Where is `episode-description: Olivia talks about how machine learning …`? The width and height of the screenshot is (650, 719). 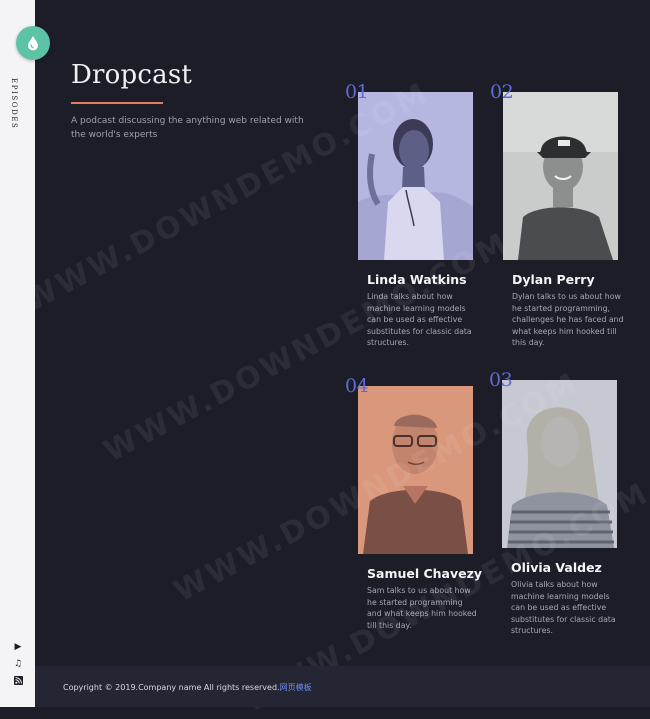
episode-description: Olivia talks about how machine learning … is located at coordinates (563, 607).